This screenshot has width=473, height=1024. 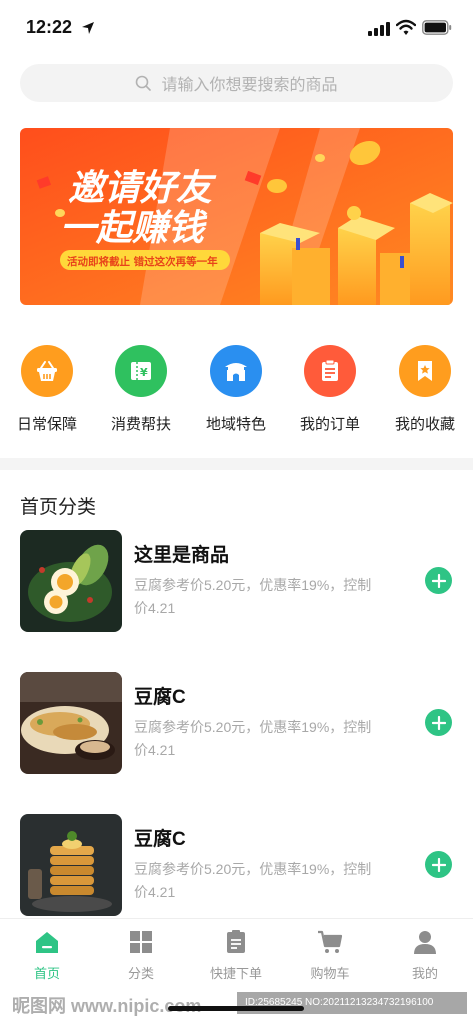 What do you see at coordinates (425, 389) in the screenshot?
I see `category-my-favorites: 我的收藏` at bounding box center [425, 389].